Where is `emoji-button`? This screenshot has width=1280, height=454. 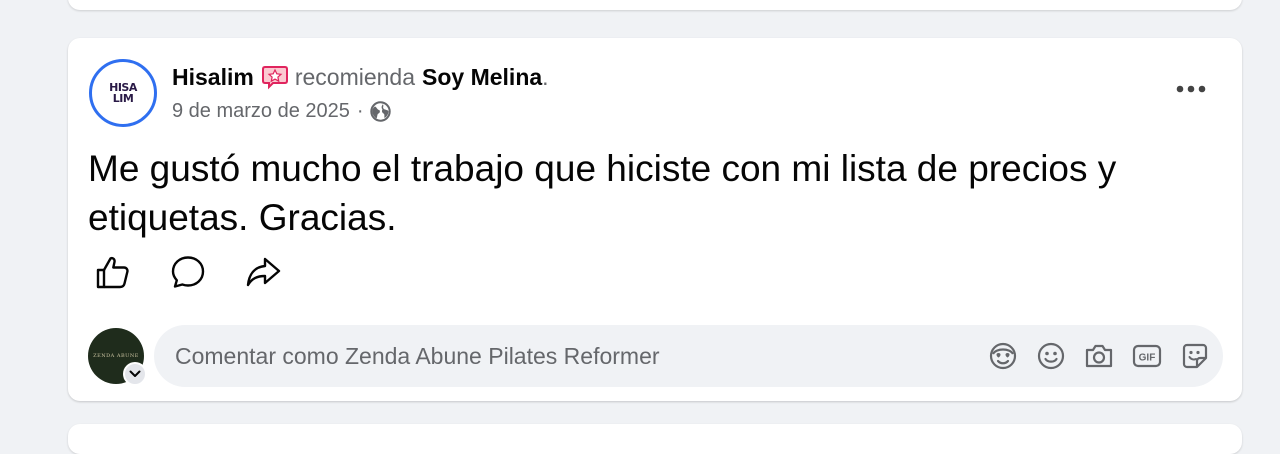 emoji-button is located at coordinates (1051, 356).